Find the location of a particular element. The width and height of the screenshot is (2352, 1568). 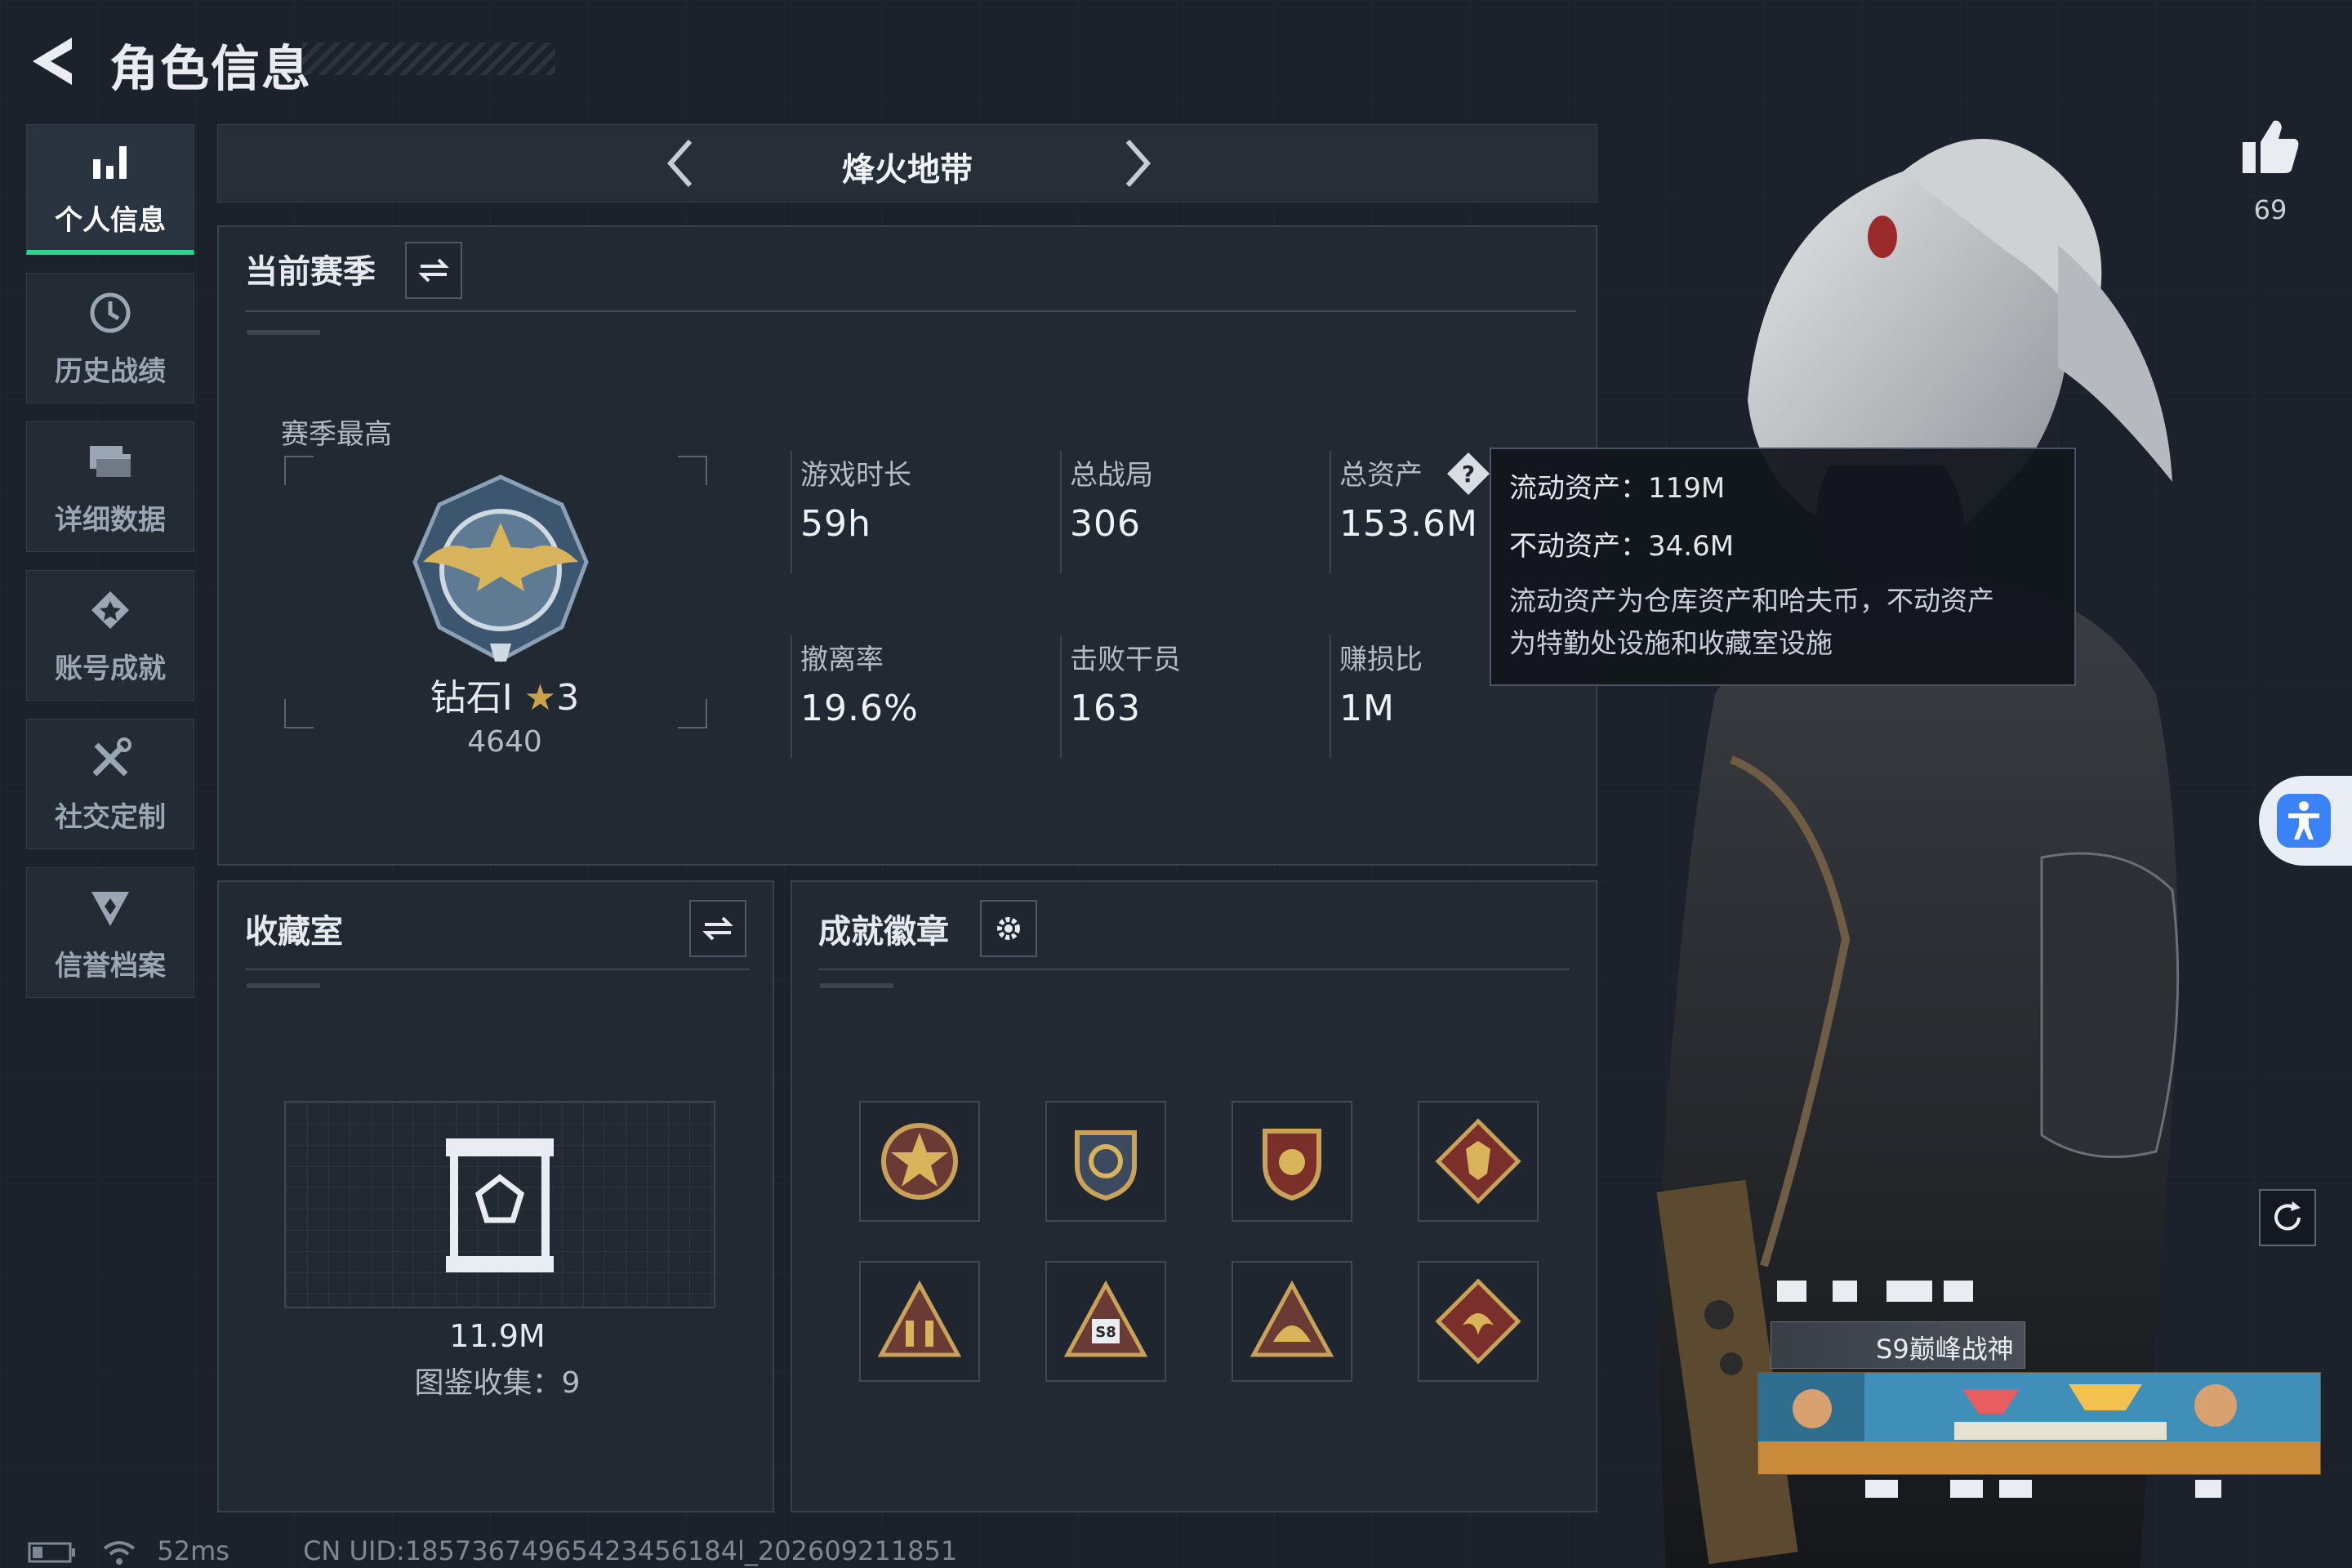

stat-value-playtime: 59h is located at coordinates (835, 524).